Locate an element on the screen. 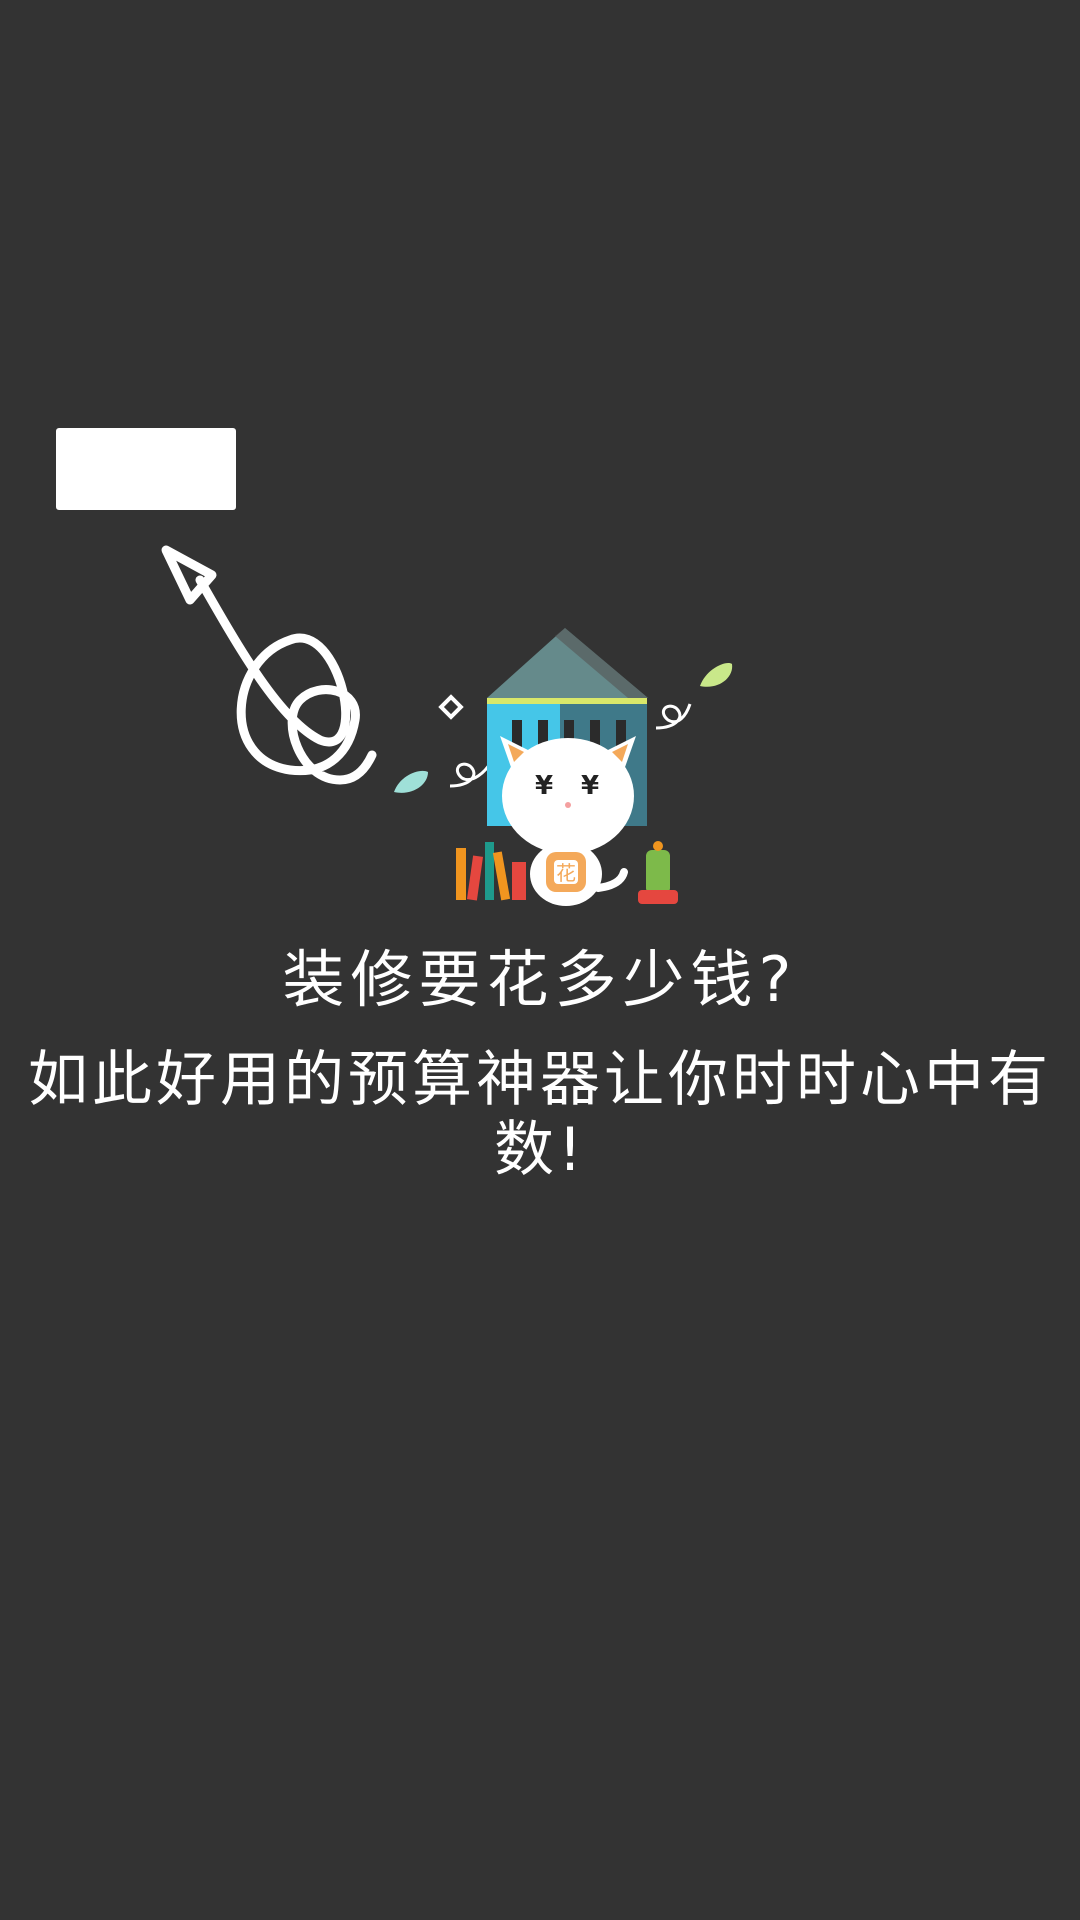 The height and width of the screenshot is (1920, 1080). curly-arrow-icon is located at coordinates (269, 665).